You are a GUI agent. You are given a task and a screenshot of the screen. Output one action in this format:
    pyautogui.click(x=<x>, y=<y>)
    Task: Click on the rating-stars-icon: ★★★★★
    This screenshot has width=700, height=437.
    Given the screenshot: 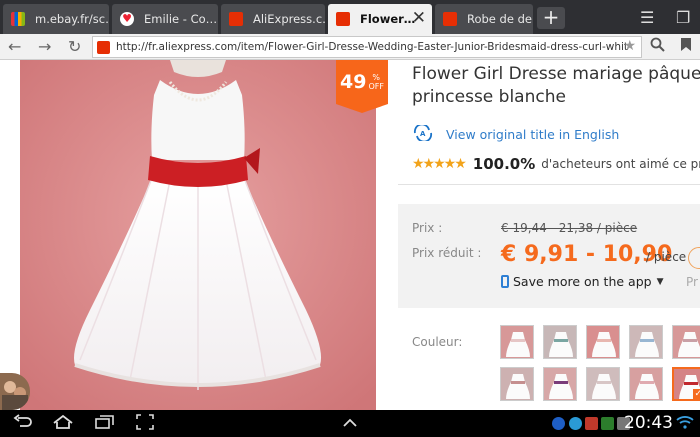 What is the action you would take?
    pyautogui.click(x=439, y=164)
    